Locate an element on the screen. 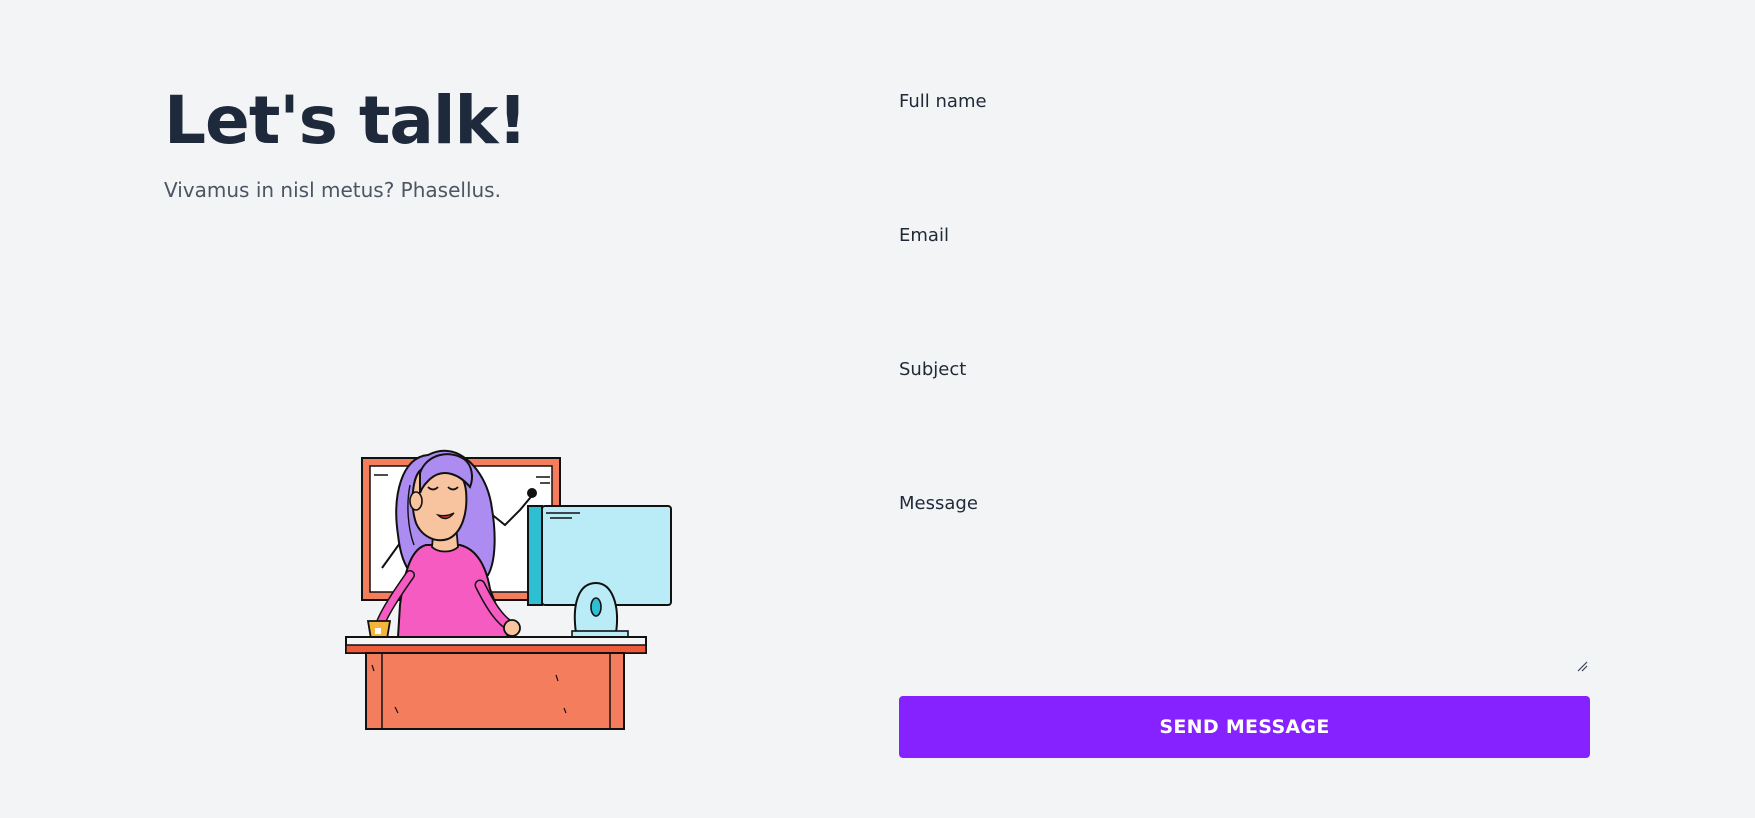 The height and width of the screenshot is (818, 1755). full-name-label: Full name is located at coordinates (943, 101).